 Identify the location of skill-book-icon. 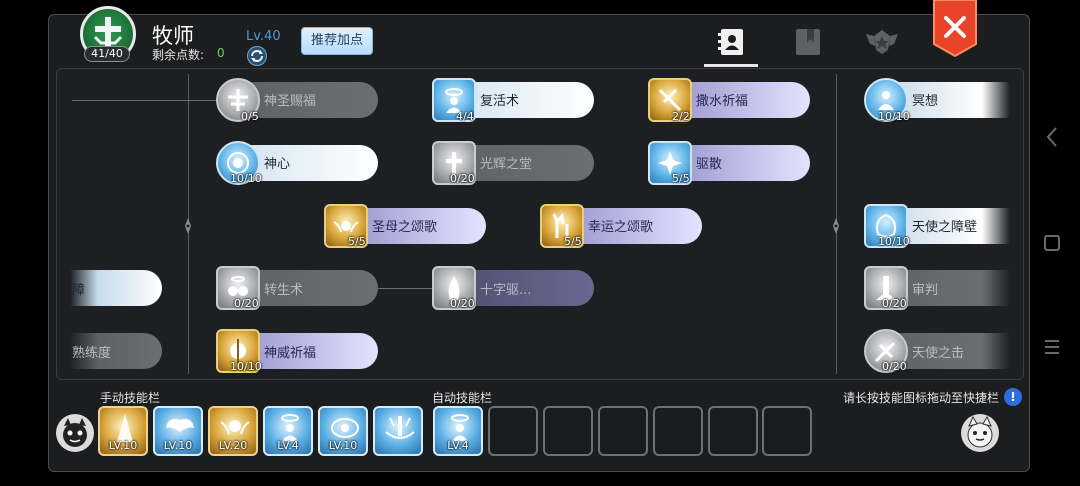
(730, 42).